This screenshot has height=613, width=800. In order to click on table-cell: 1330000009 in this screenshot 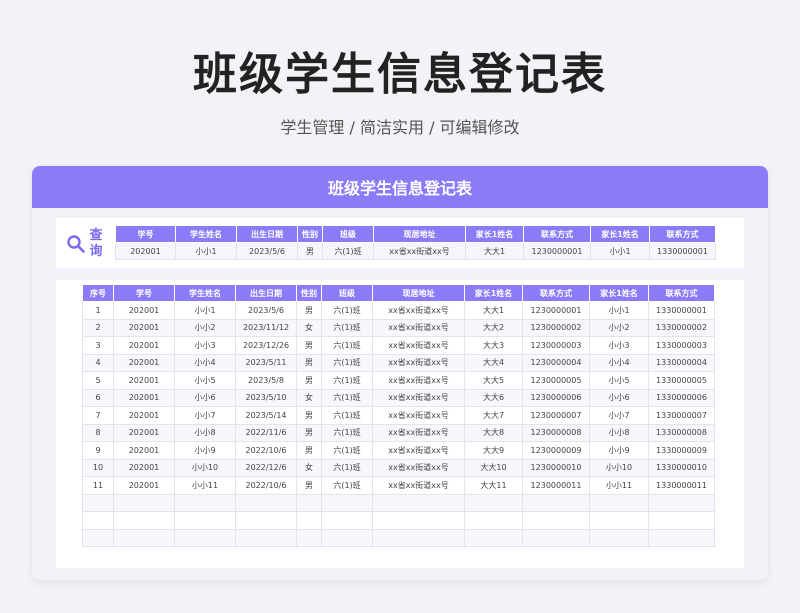, I will do `click(681, 450)`.